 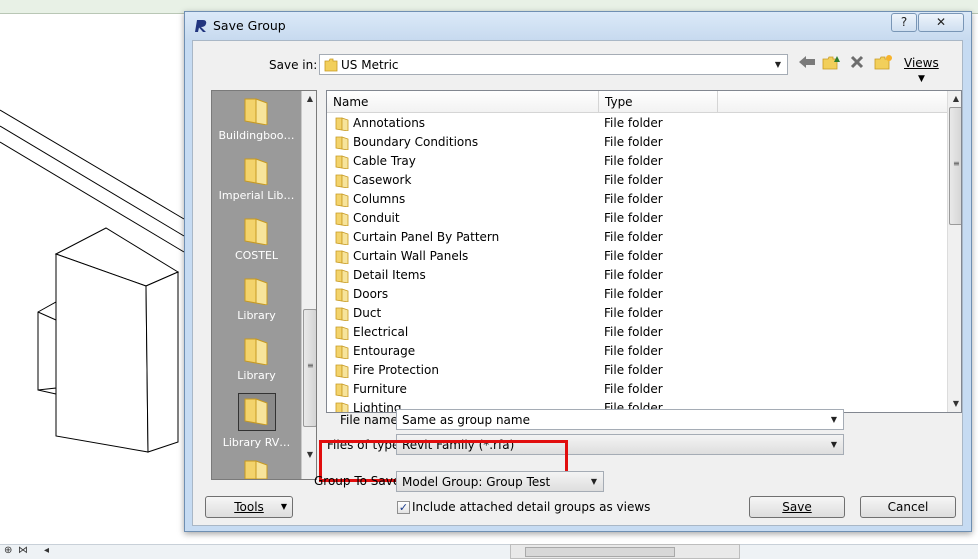 What do you see at coordinates (382, 180) in the screenshot?
I see `item-name: Casework` at bounding box center [382, 180].